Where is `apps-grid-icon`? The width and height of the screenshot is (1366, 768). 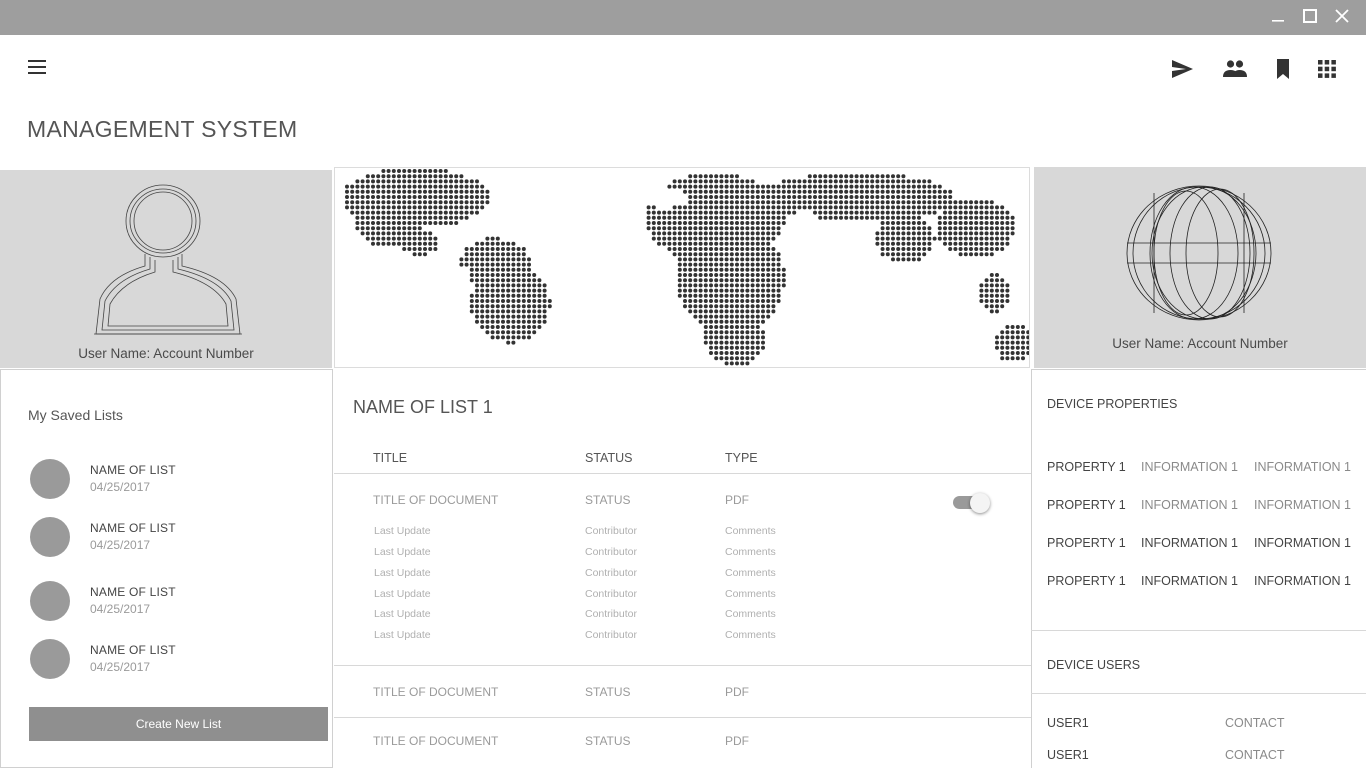 apps-grid-icon is located at coordinates (1328, 69).